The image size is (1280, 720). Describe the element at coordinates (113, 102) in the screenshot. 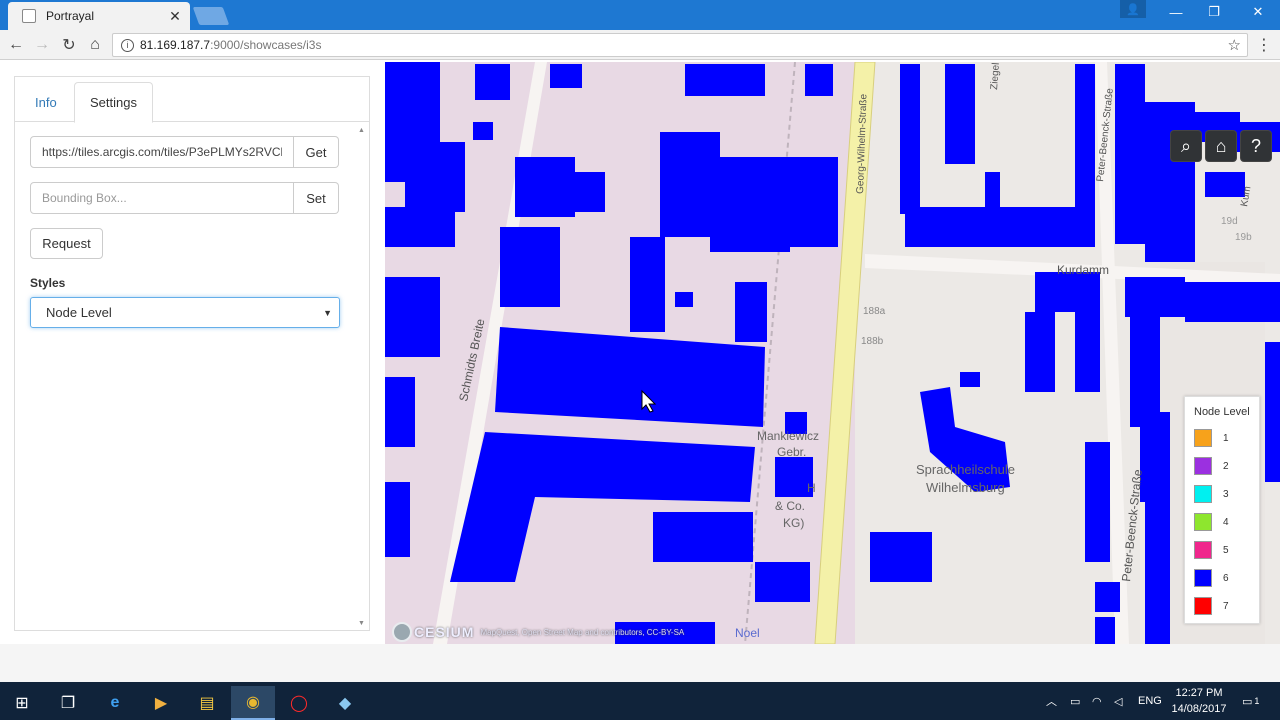

I see `tab-settings: Settings` at that location.